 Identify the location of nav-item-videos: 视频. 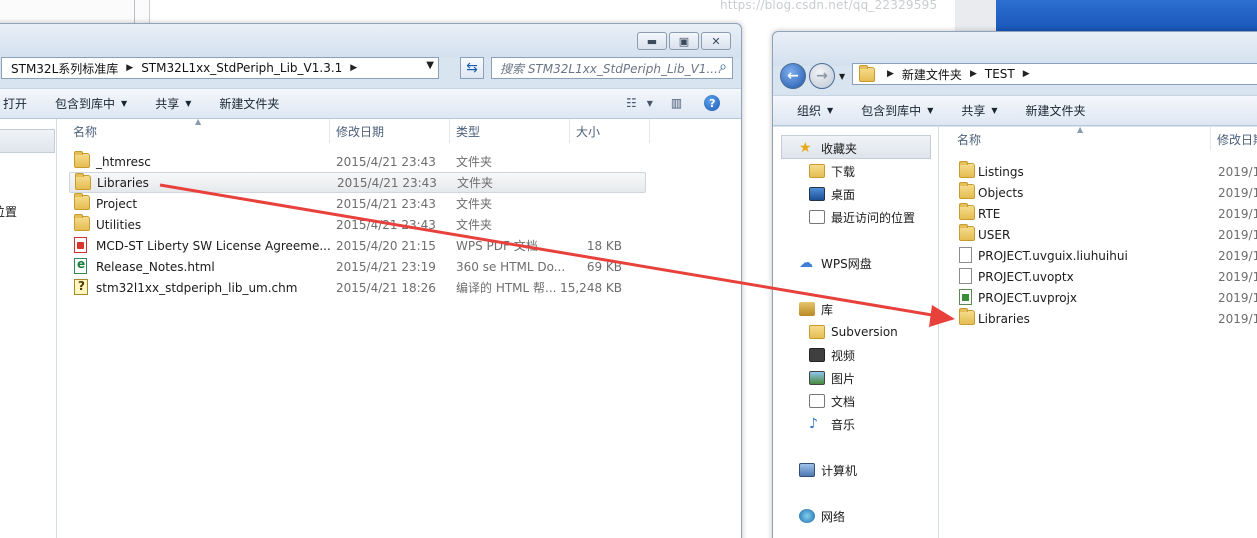
(832, 355).